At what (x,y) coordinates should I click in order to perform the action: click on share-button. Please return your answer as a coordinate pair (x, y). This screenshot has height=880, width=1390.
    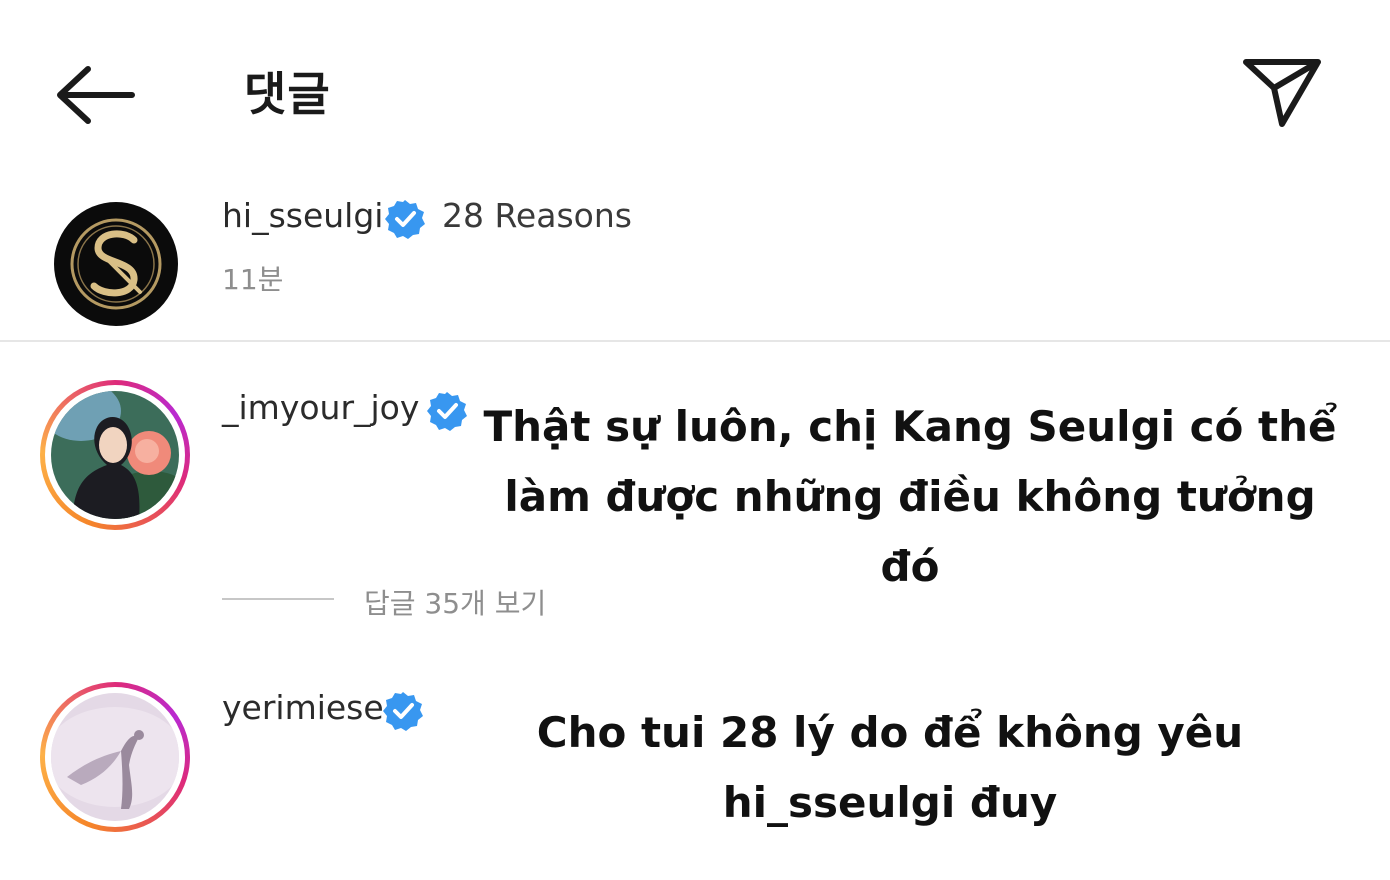
    Looking at the image, I should click on (1282, 92).